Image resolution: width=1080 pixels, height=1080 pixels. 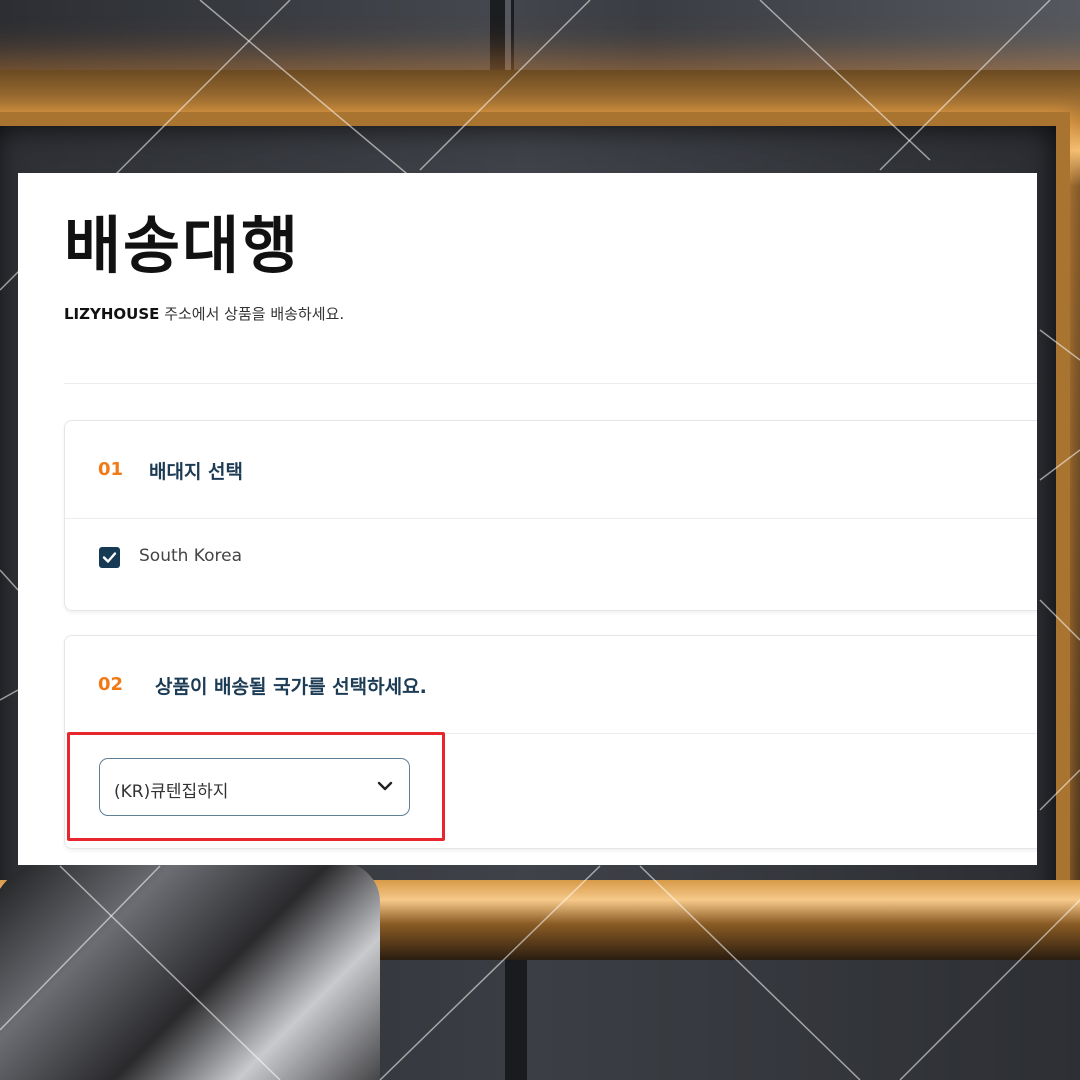 What do you see at coordinates (190, 556) in the screenshot?
I see `checkbox-label: South Korea` at bounding box center [190, 556].